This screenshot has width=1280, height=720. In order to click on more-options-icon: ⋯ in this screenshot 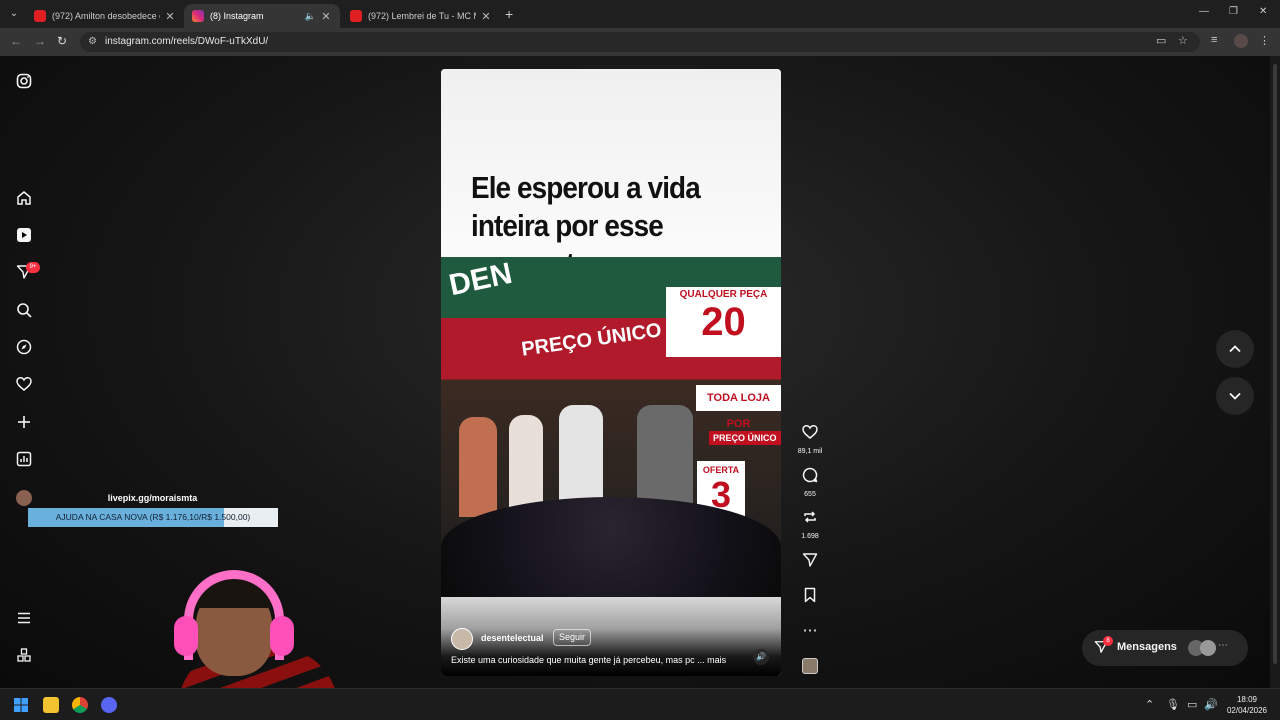, I will do `click(810, 631)`.